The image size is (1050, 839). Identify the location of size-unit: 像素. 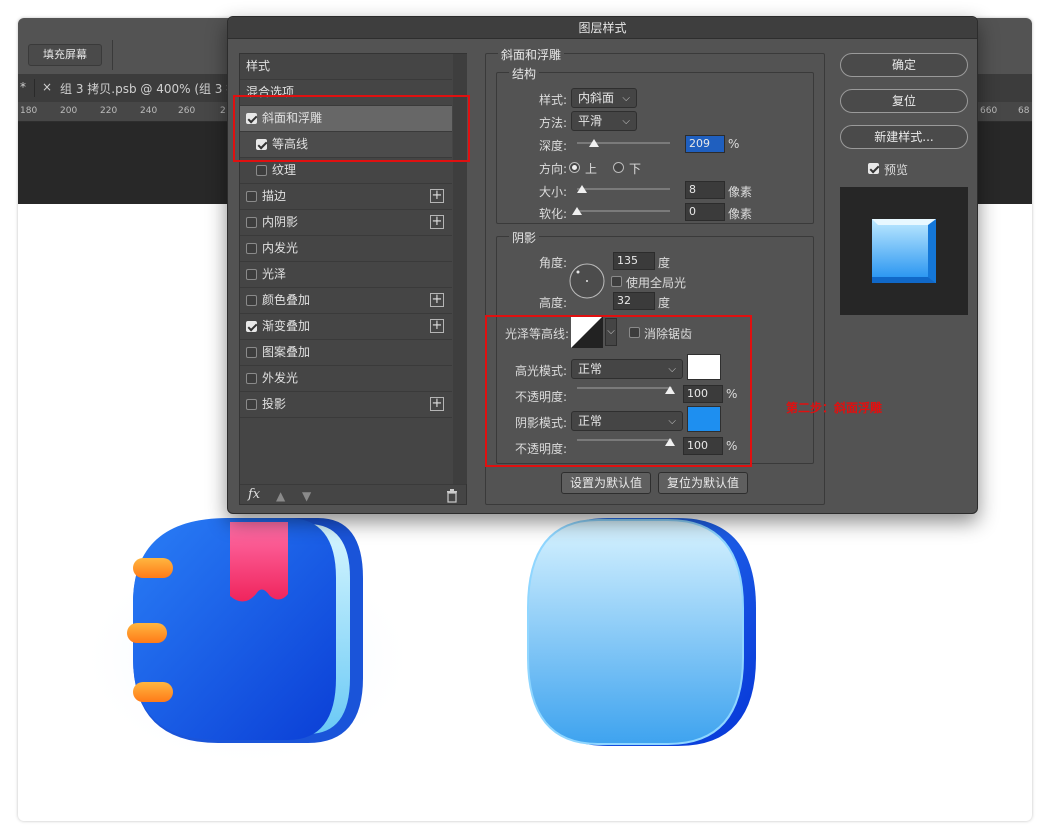
(740, 192).